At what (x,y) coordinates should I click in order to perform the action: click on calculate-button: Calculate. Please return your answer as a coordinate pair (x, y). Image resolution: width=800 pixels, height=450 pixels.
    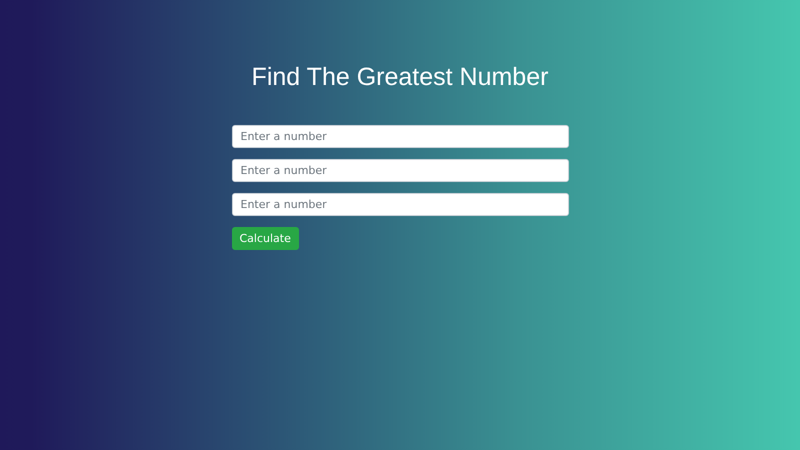
    Looking at the image, I should click on (265, 238).